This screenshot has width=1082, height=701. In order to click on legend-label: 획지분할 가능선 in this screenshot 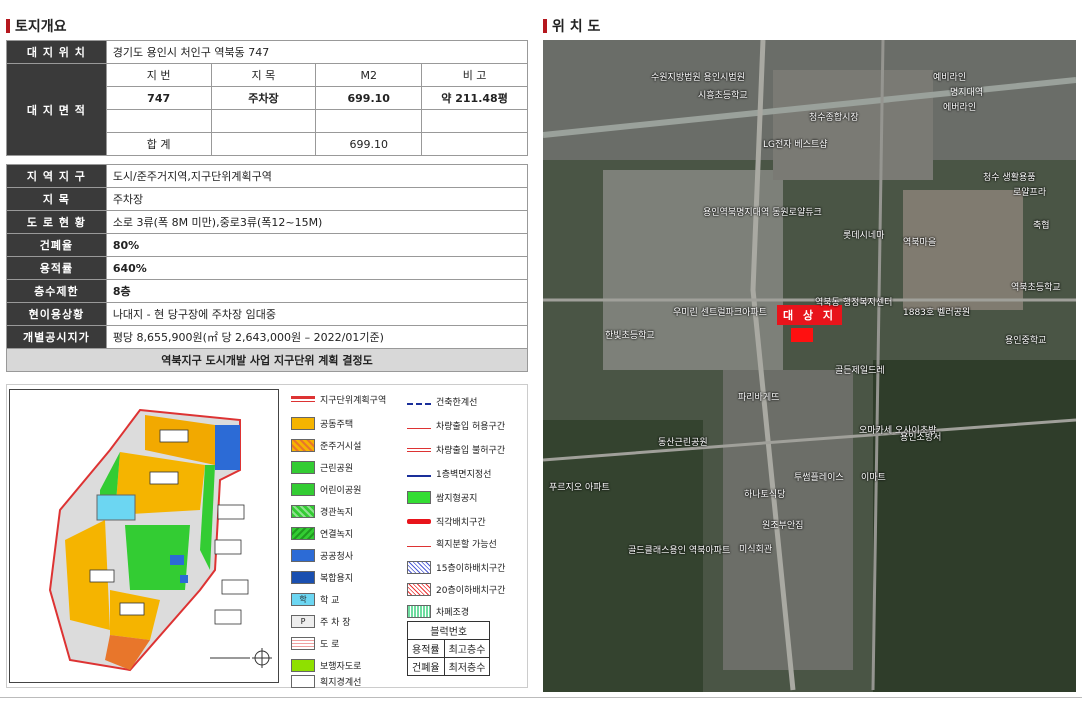, I will do `click(466, 544)`.